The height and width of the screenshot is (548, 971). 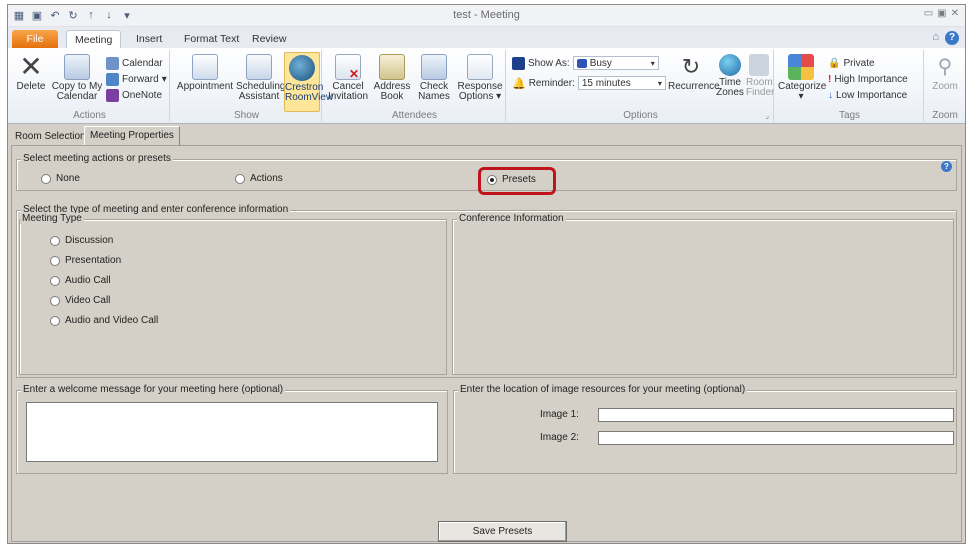 What do you see at coordinates (955, 13) in the screenshot?
I see `close-icon: ✕` at bounding box center [955, 13].